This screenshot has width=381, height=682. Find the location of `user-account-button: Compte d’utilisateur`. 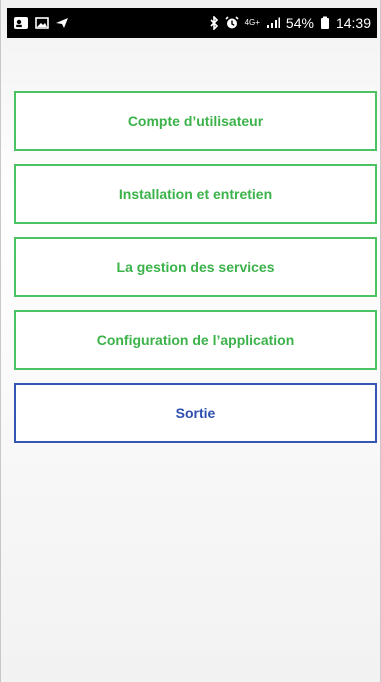

user-account-button: Compte d’utilisateur is located at coordinates (195, 121).